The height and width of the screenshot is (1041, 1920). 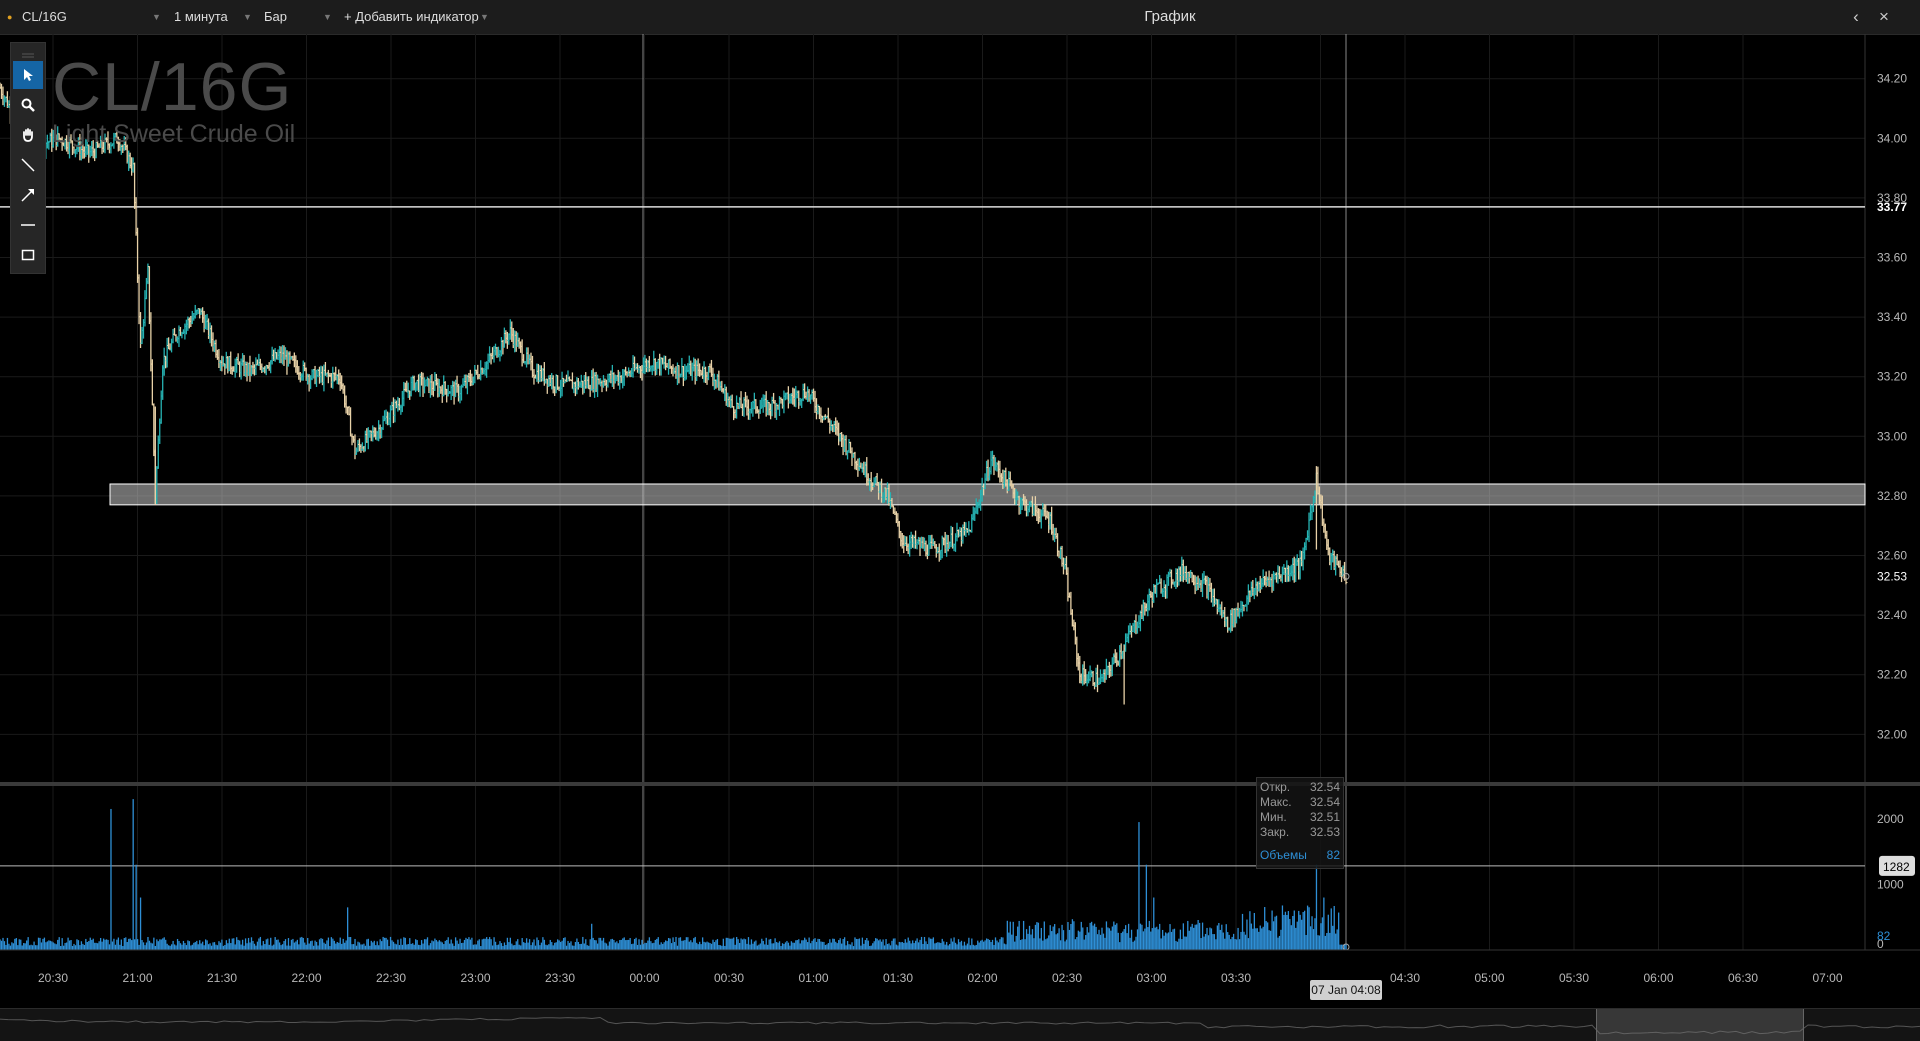 I want to click on add-indicator-button: + Добавить индикатор, so click(x=411, y=17).